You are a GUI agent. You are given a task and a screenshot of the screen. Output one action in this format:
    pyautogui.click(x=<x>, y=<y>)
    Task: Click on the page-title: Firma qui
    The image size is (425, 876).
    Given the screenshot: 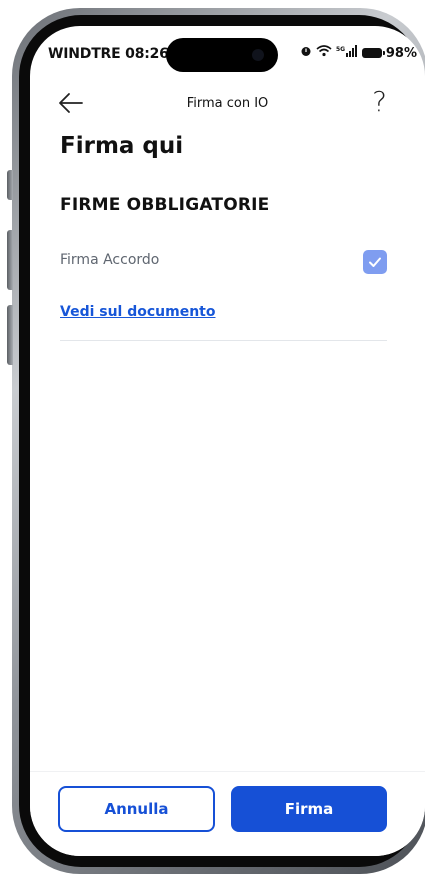 What is the action you would take?
    pyautogui.click(x=122, y=146)
    